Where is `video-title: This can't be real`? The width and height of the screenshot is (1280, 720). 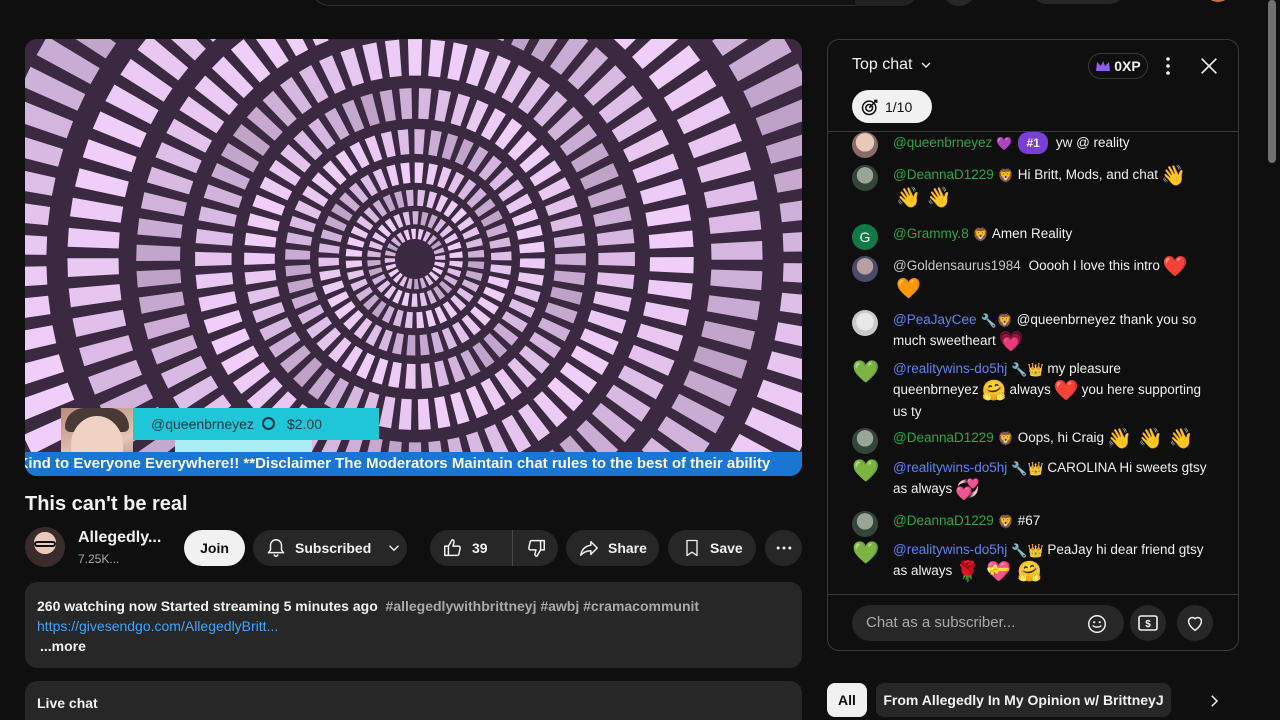
video-title: This can't be real is located at coordinates (106, 504).